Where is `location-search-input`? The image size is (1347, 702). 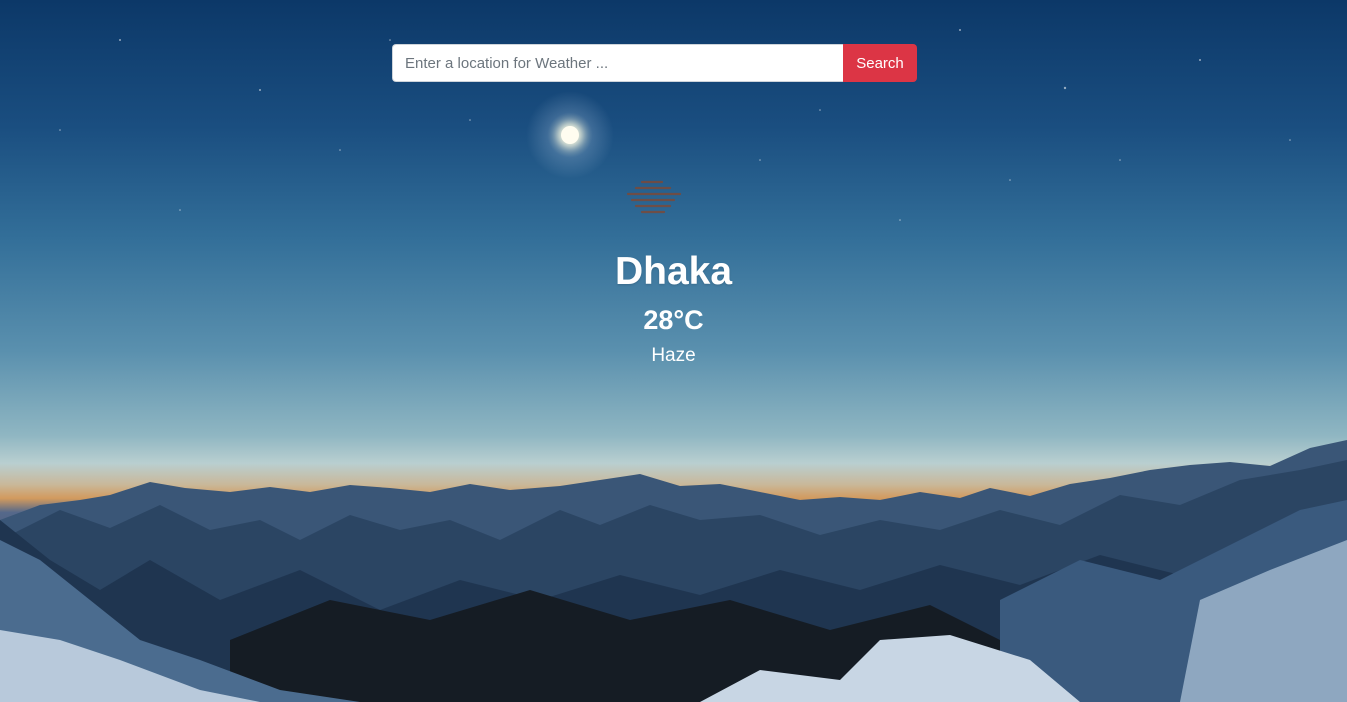
location-search-input is located at coordinates (617, 63).